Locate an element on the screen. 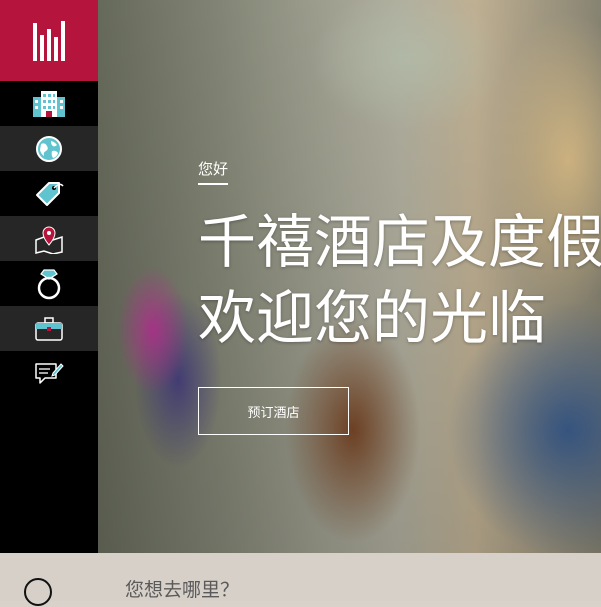 The width and height of the screenshot is (601, 607). brand-logo is located at coordinates (49, 40).